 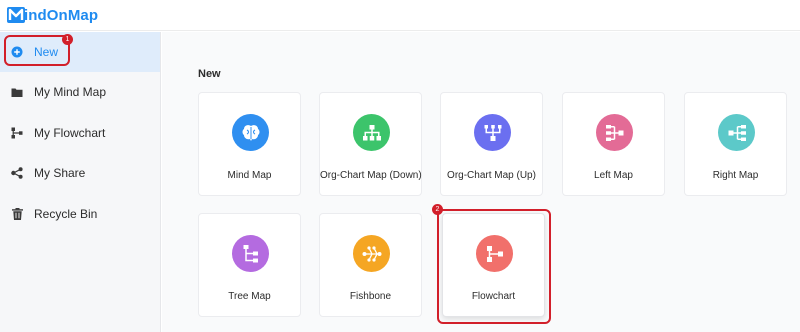 What do you see at coordinates (46, 52) in the screenshot?
I see `sidebar-item-label: New` at bounding box center [46, 52].